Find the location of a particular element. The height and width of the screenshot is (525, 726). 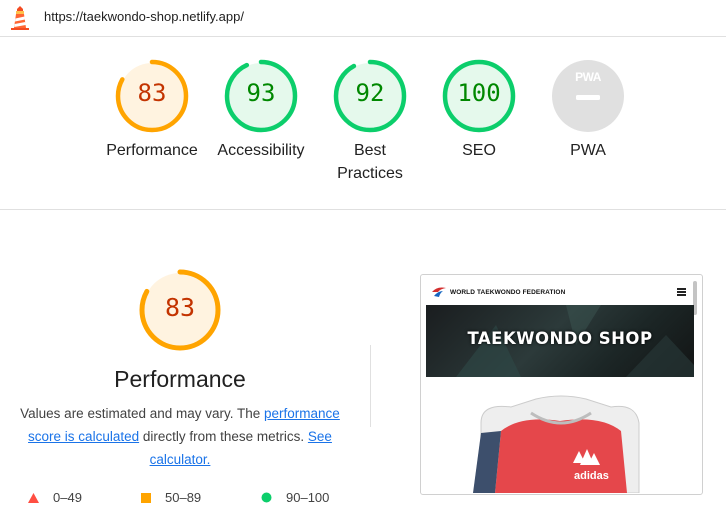

legend-average: 50–89 is located at coordinates (171, 497).